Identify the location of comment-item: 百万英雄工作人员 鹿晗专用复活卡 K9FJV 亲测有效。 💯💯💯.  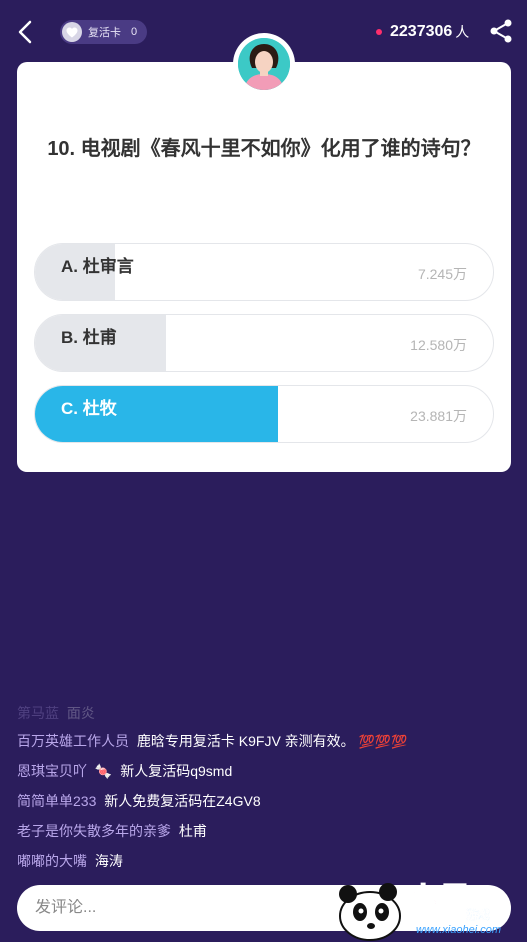
(267, 741).